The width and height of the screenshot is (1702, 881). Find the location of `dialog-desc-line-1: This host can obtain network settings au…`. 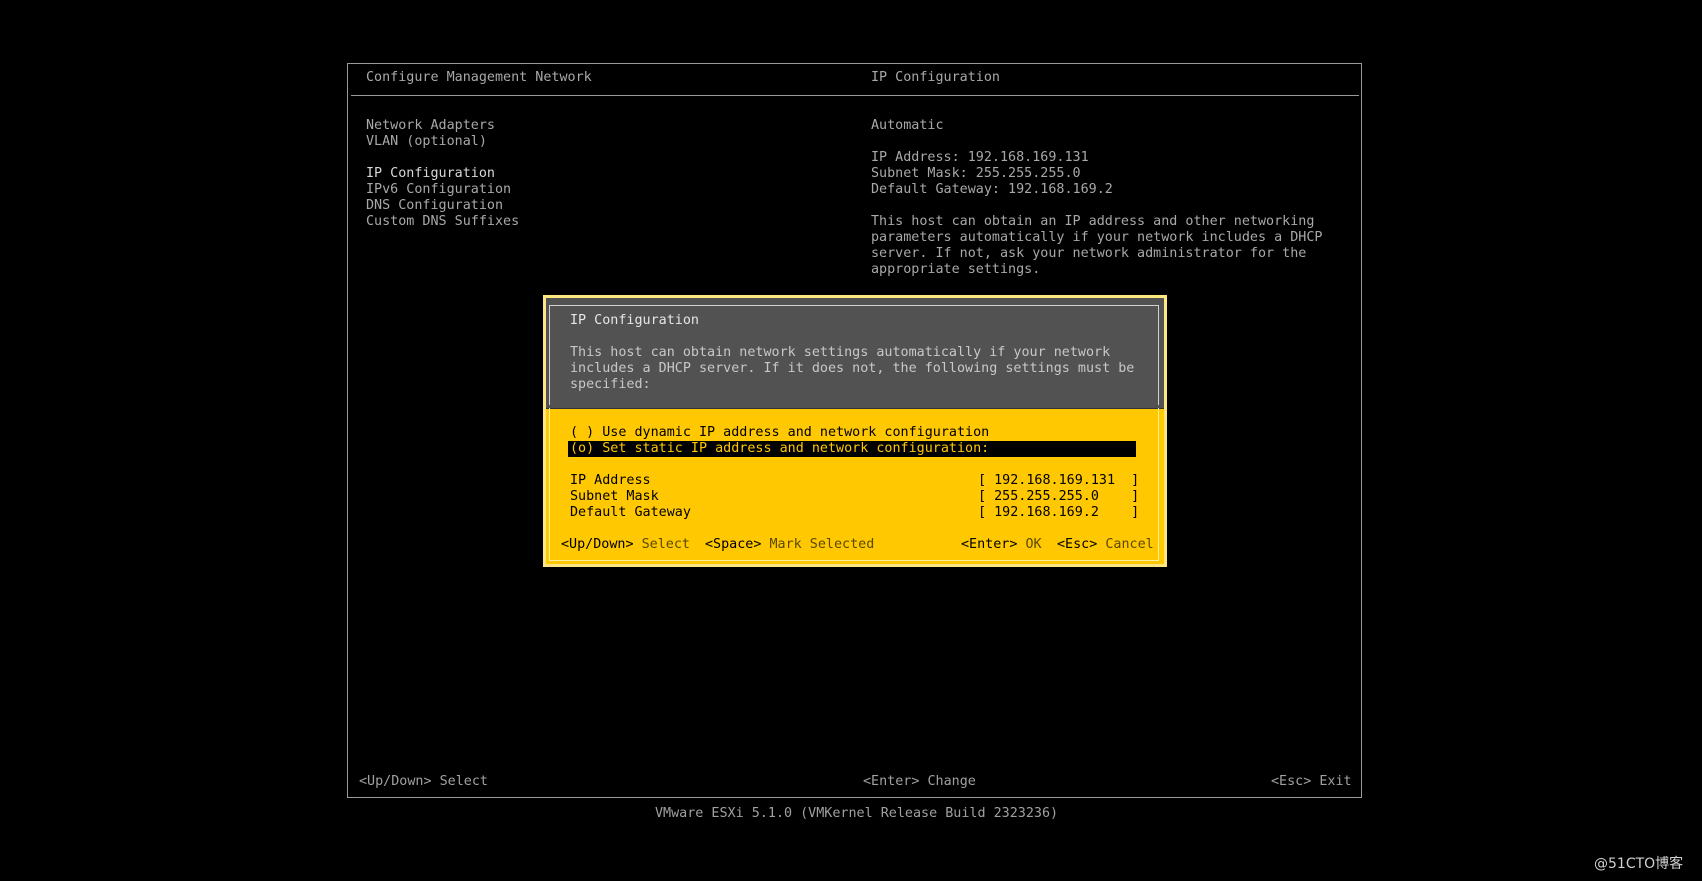

dialog-desc-line-1: This host can obtain network settings au… is located at coordinates (840, 352).